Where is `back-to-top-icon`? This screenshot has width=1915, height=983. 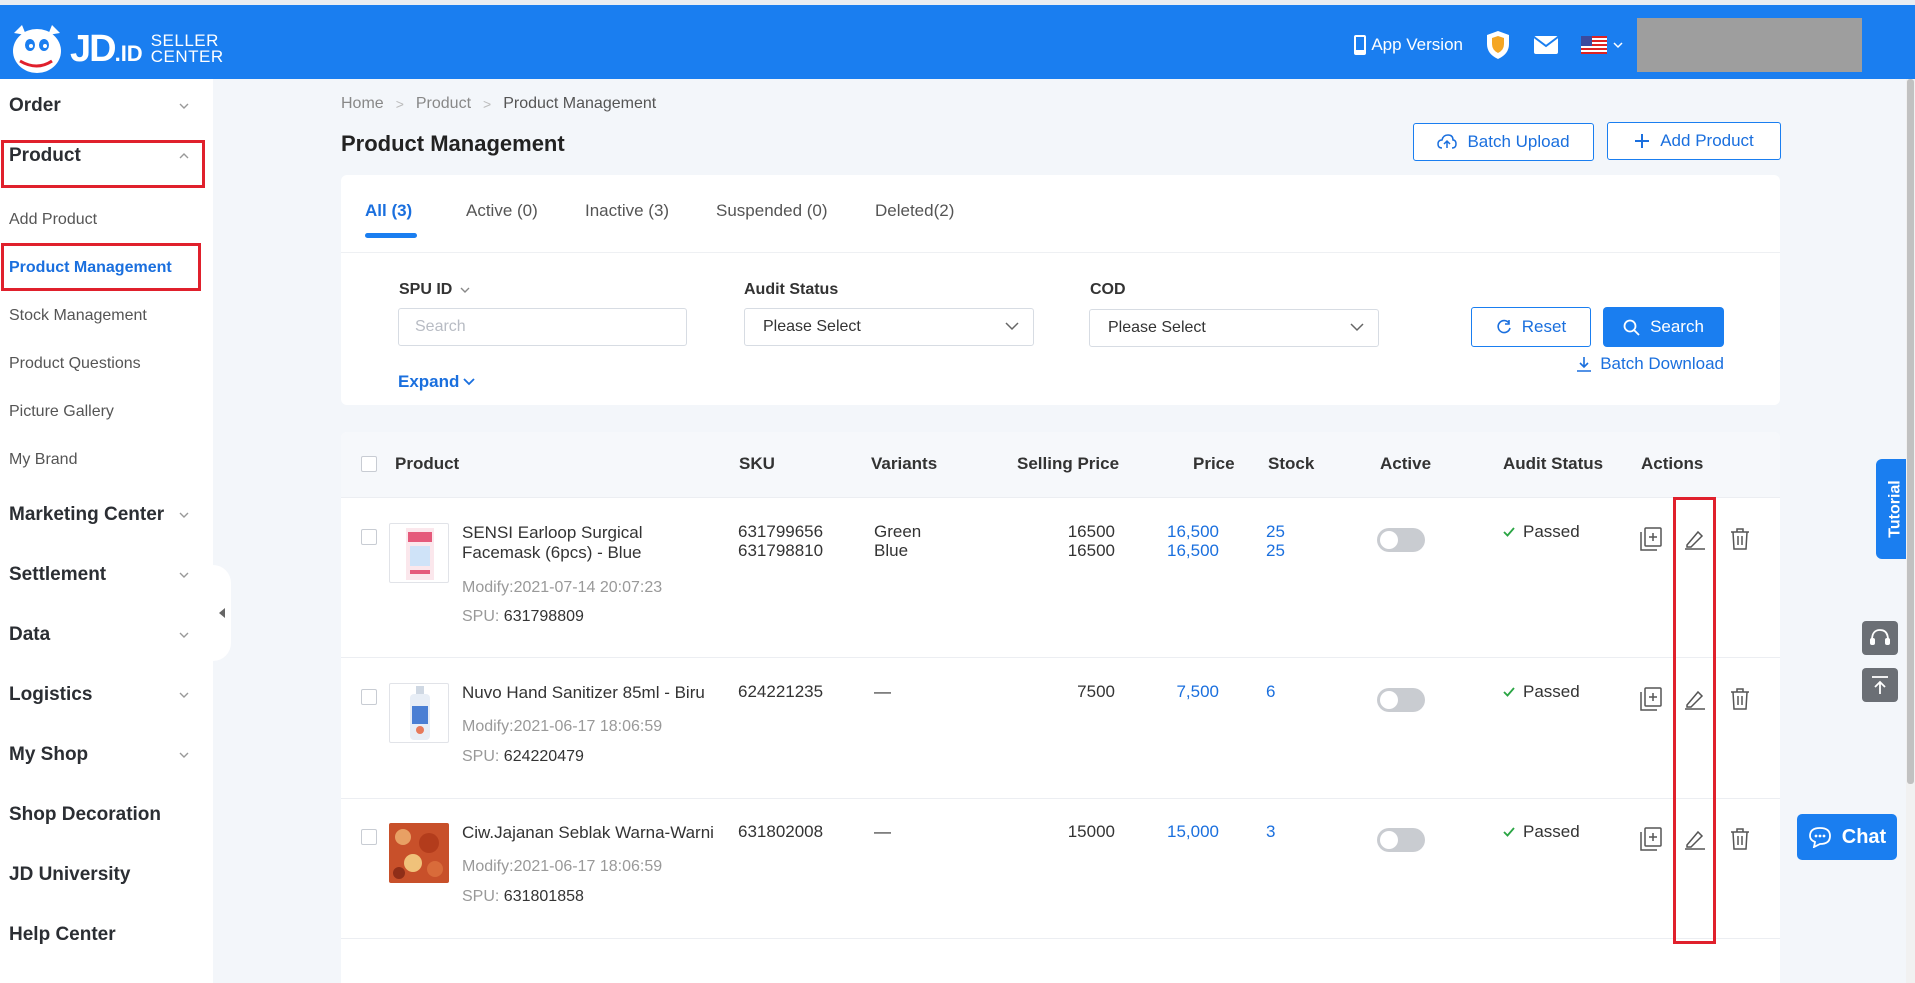
back-to-top-icon is located at coordinates (1880, 685).